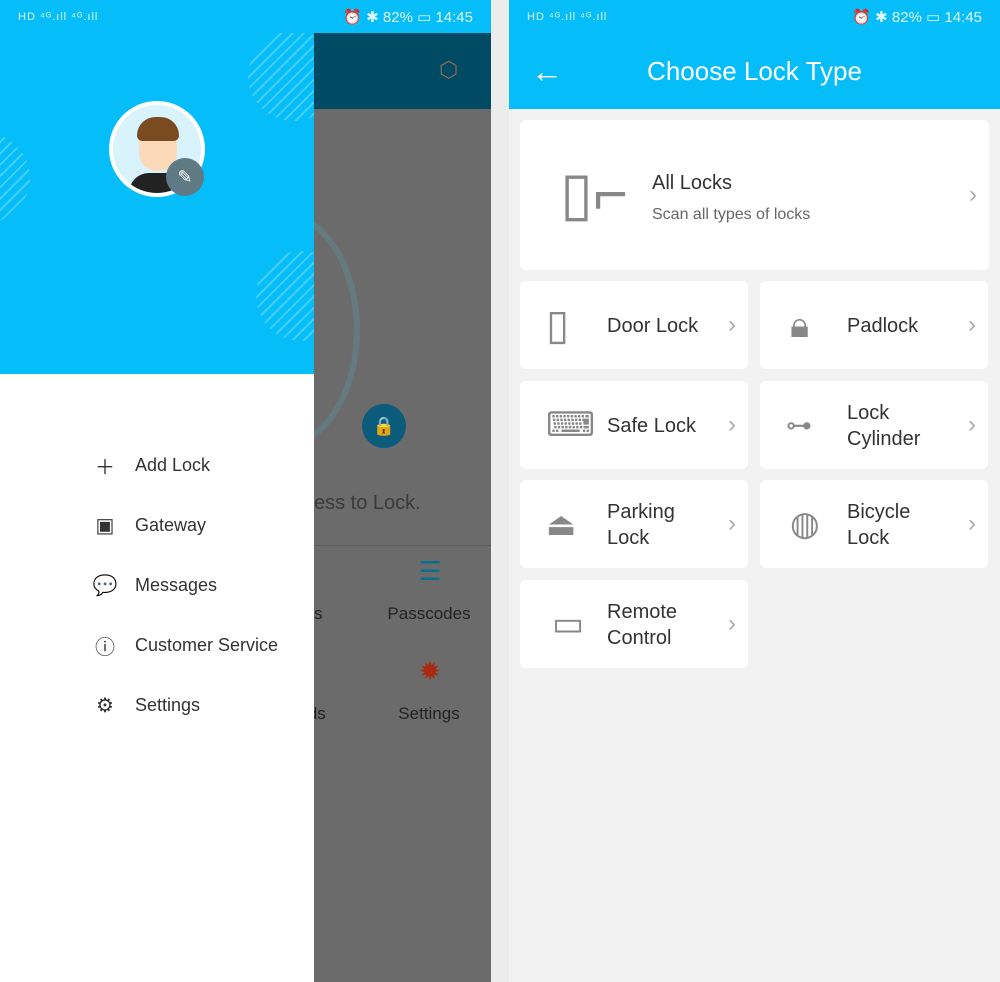 The height and width of the screenshot is (982, 1000). What do you see at coordinates (561, 524) in the screenshot?
I see `parking-lock-icon: ⏏` at bounding box center [561, 524].